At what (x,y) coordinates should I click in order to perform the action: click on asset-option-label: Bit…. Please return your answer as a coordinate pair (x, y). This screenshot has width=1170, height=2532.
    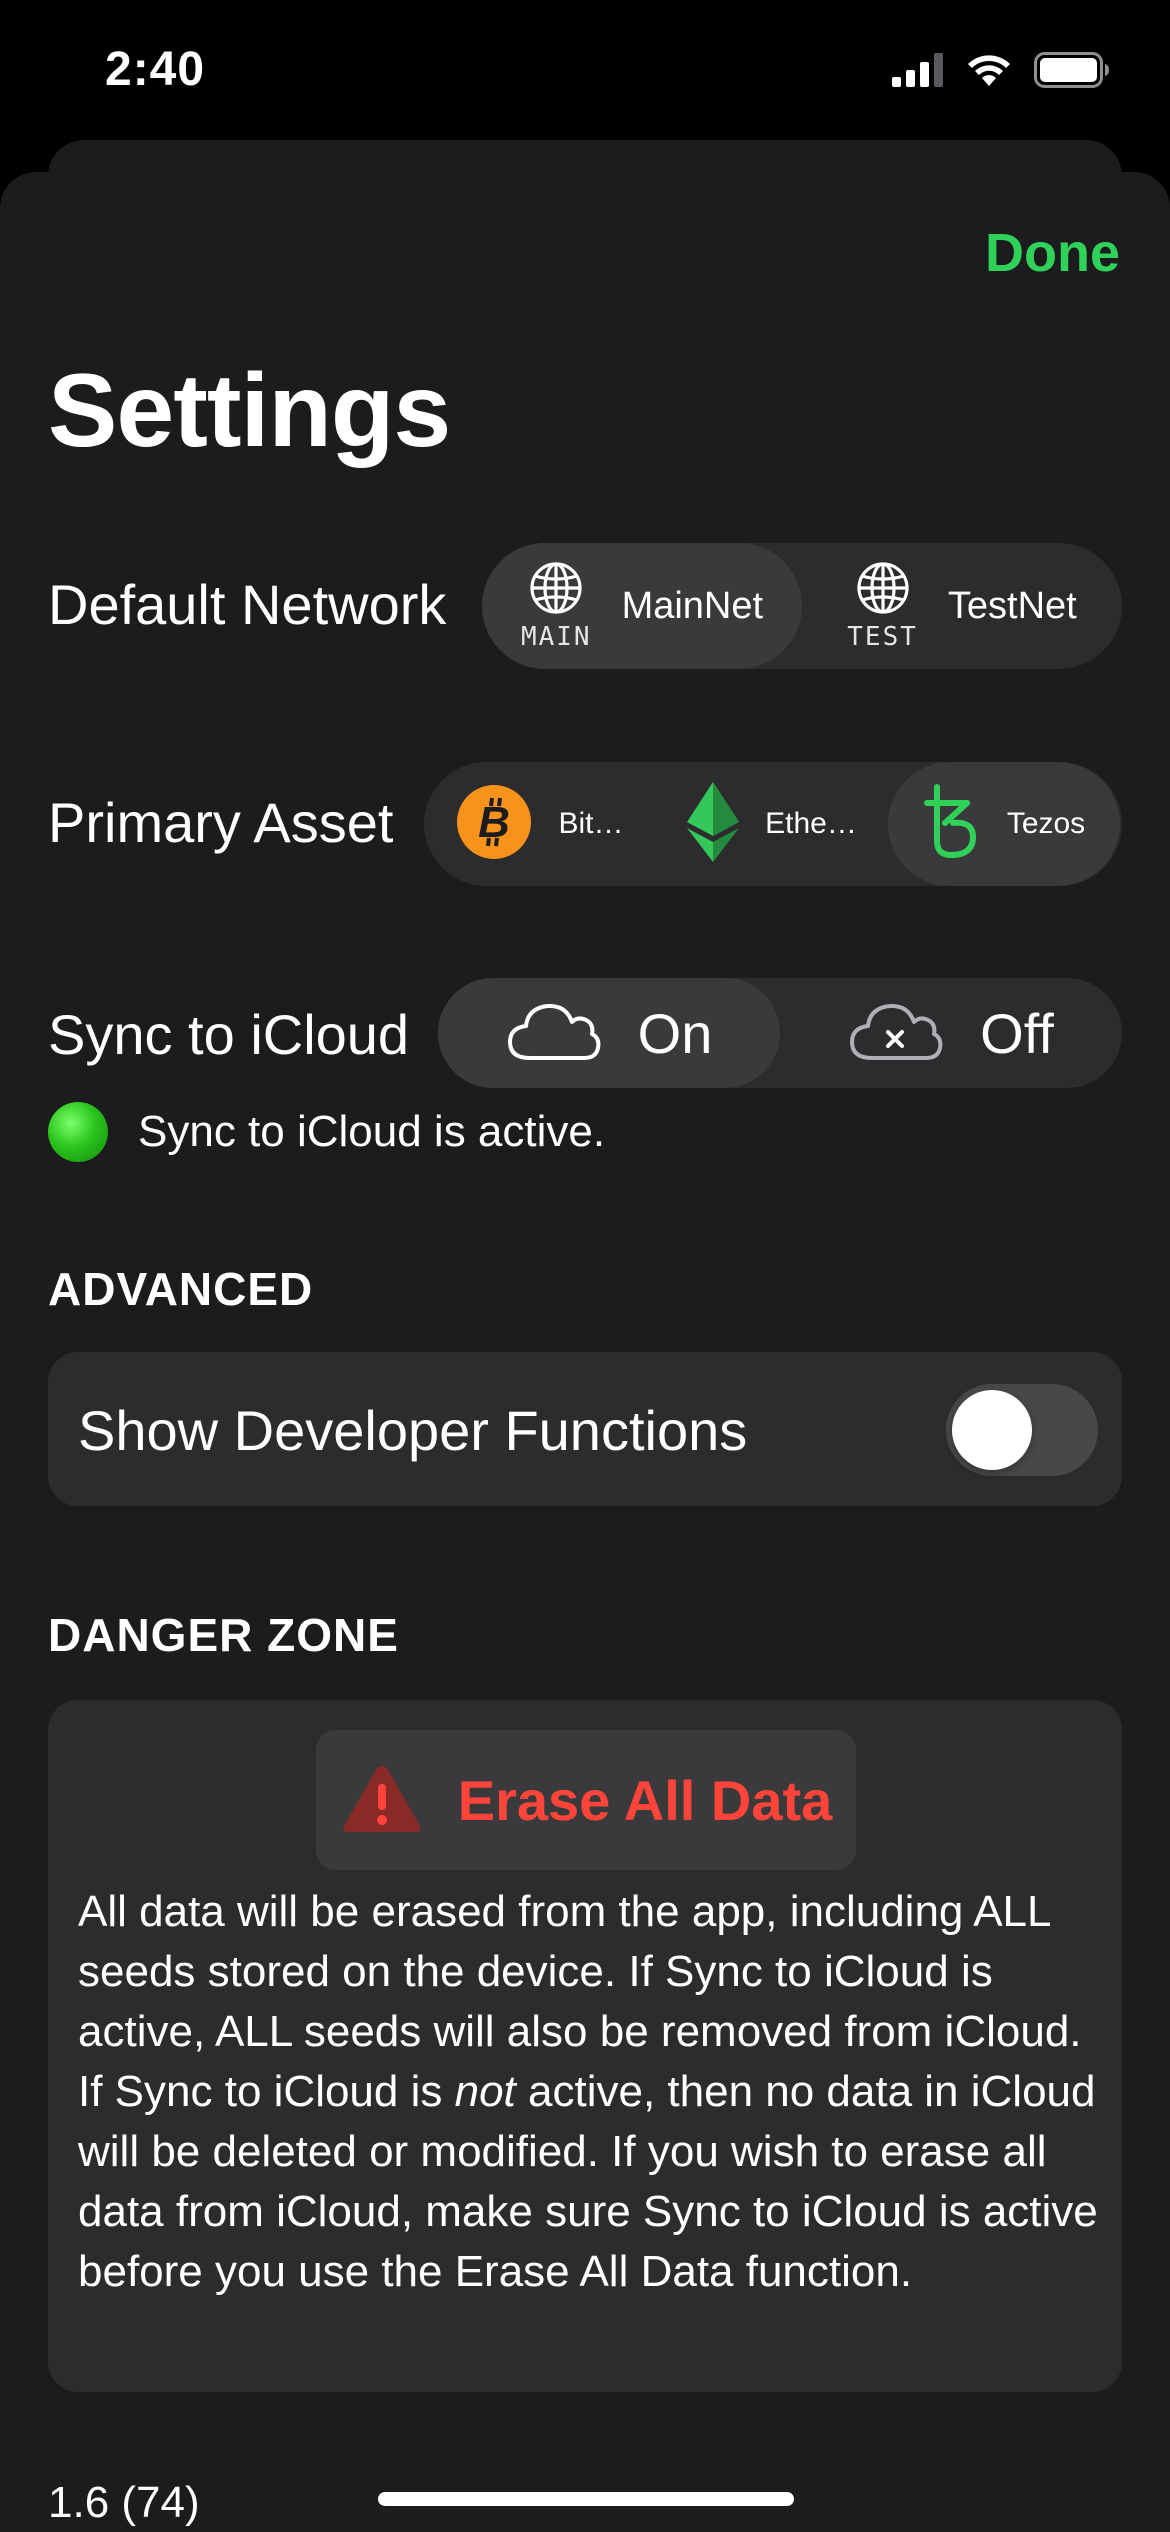
    Looking at the image, I should click on (591, 823).